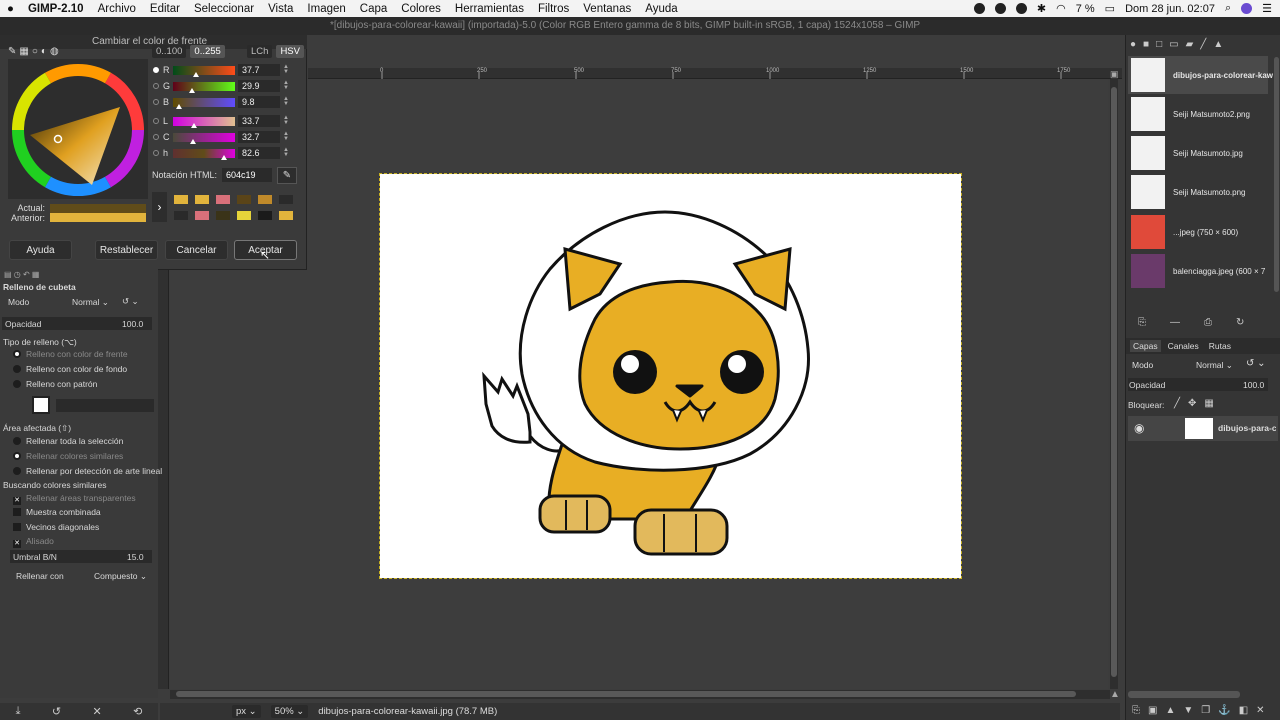 The width and height of the screenshot is (1280, 720). Describe the element at coordinates (259, 153) in the screenshot. I see `channel-value: 82.6` at that location.